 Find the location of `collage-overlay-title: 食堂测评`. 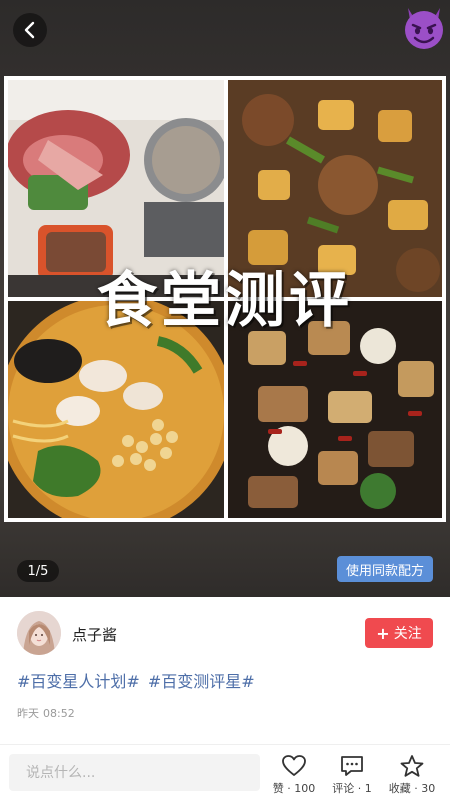

collage-overlay-title: 食堂测评 is located at coordinates (225, 301).